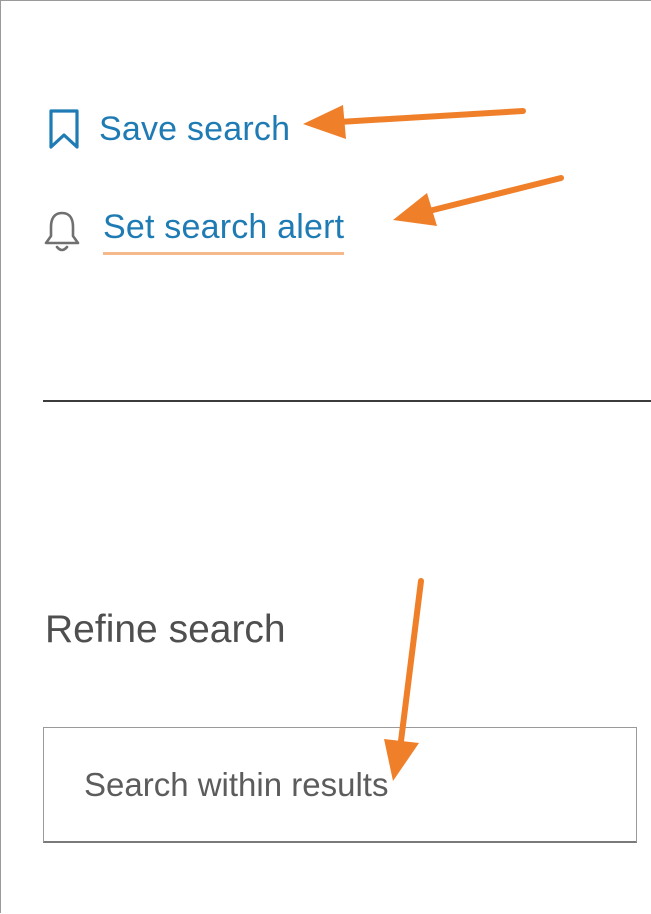  What do you see at coordinates (62, 230) in the screenshot?
I see `bell-icon` at bounding box center [62, 230].